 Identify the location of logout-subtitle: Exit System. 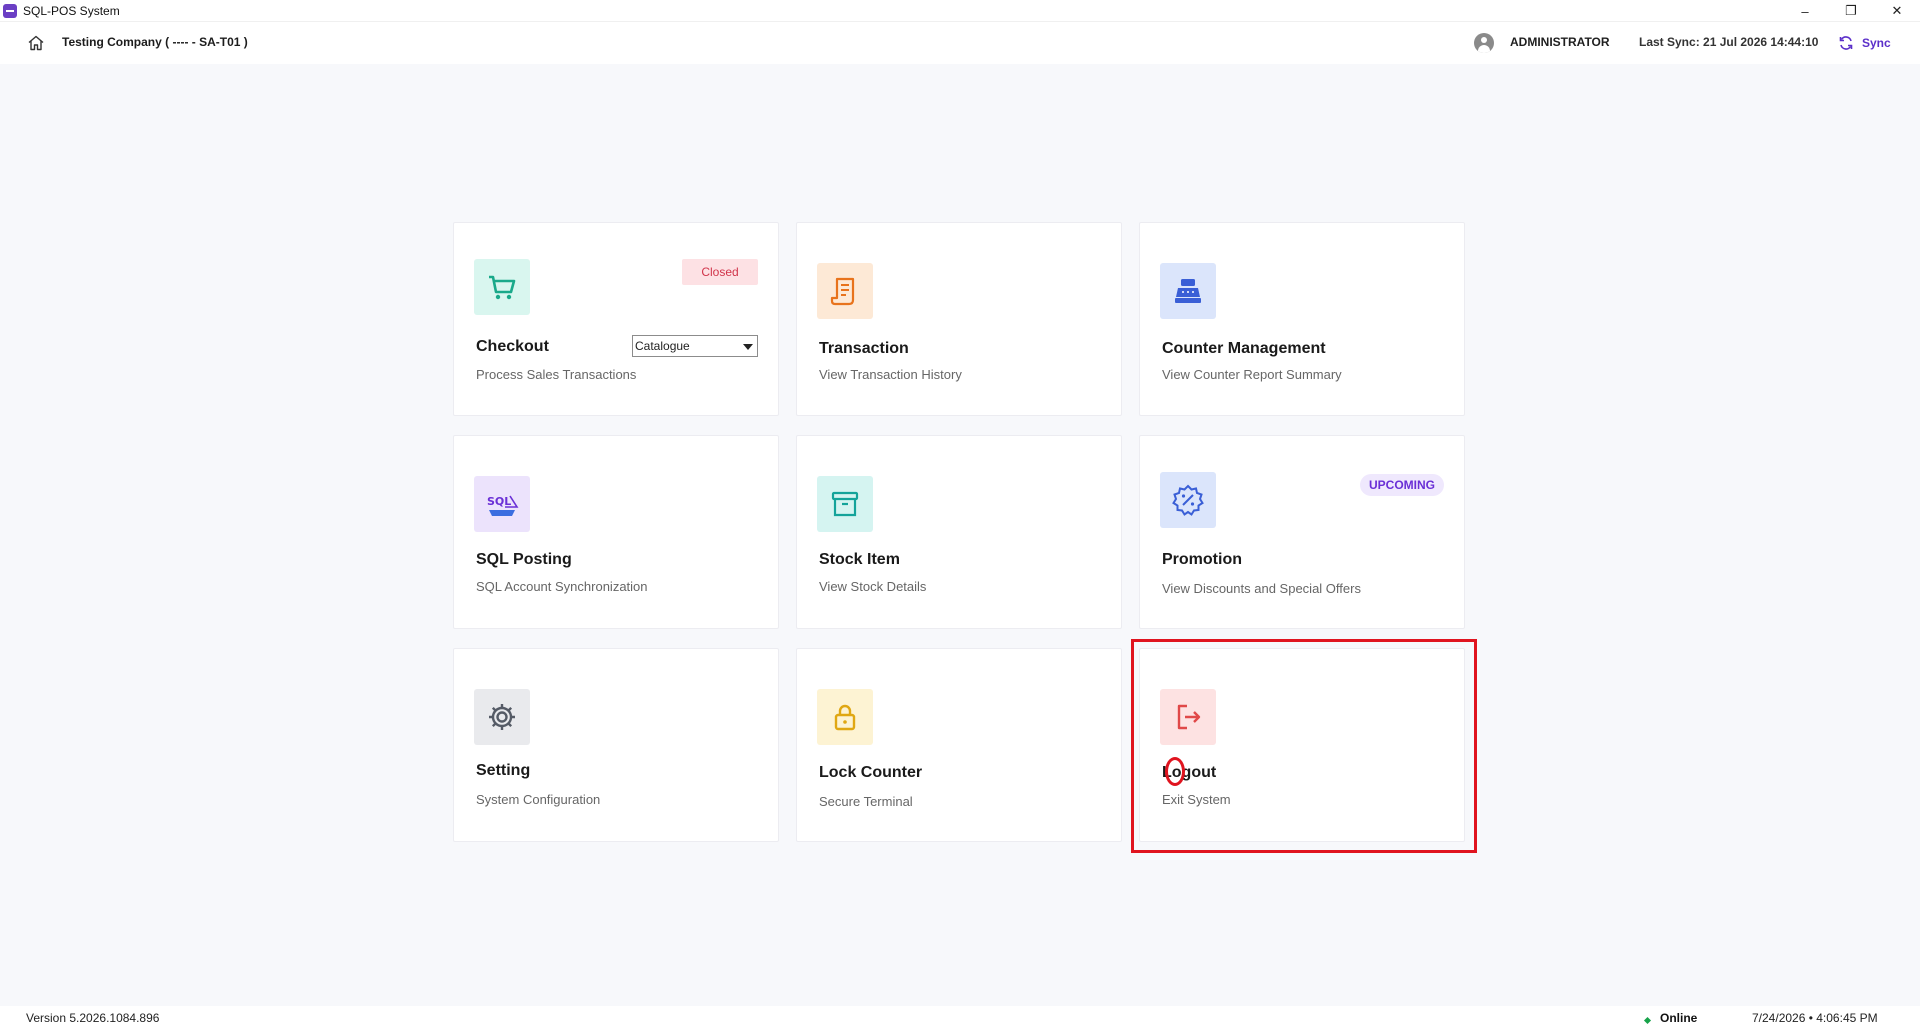
(1196, 799).